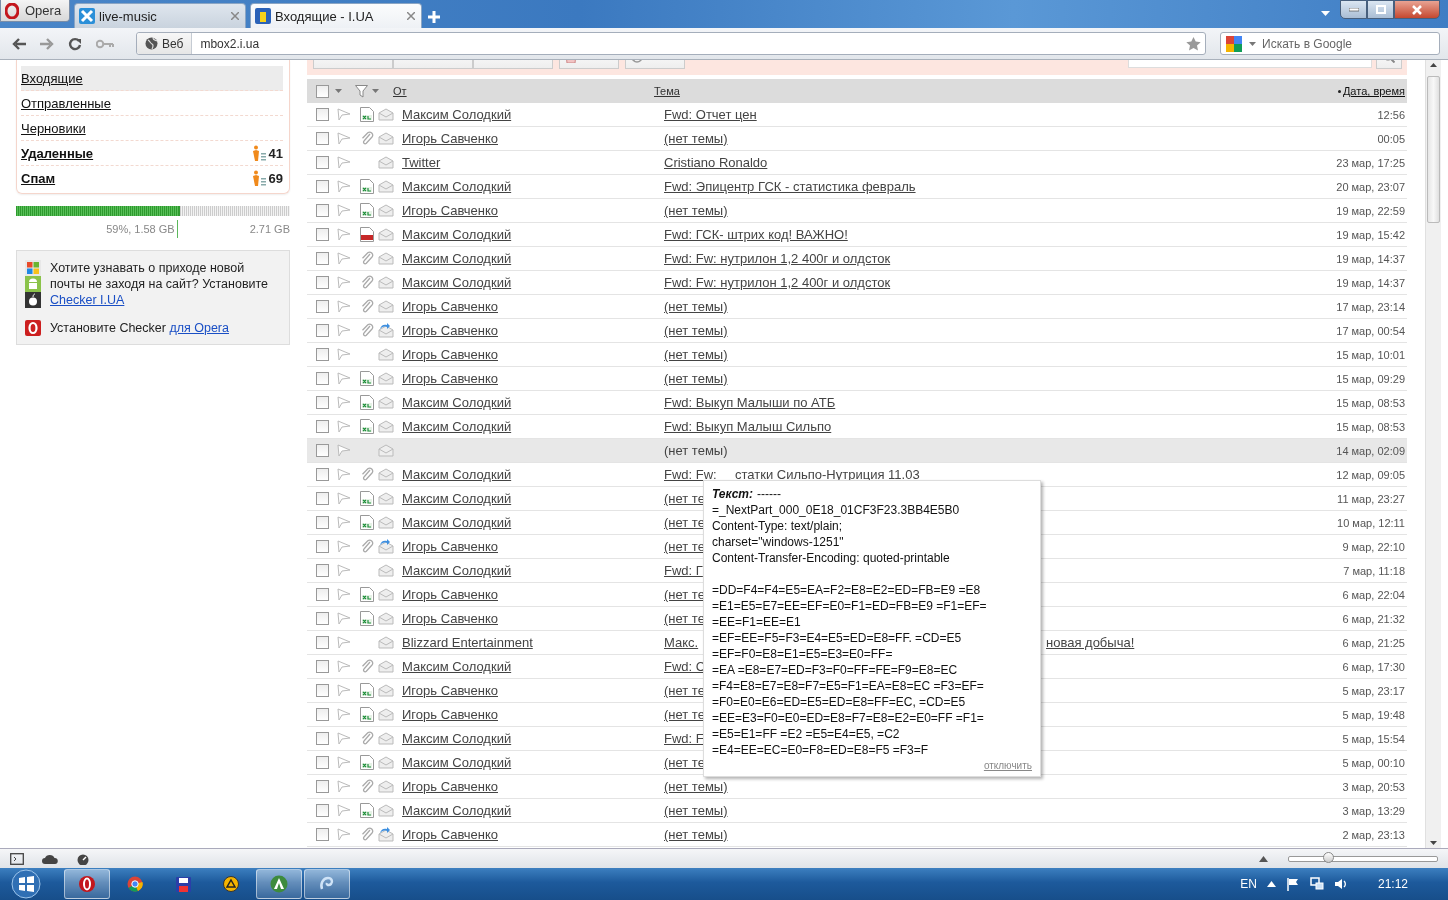 The width and height of the screenshot is (1448, 900). What do you see at coordinates (857, 139) in the screenshot?
I see `message-row: Игорь Савченко (нет темы) 00:05` at bounding box center [857, 139].